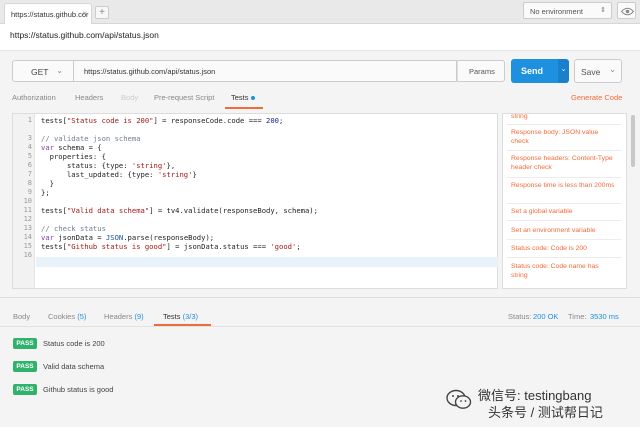 The width and height of the screenshot is (640, 427). Describe the element at coordinates (27, 201) in the screenshot. I see `line-number: 10` at that location.